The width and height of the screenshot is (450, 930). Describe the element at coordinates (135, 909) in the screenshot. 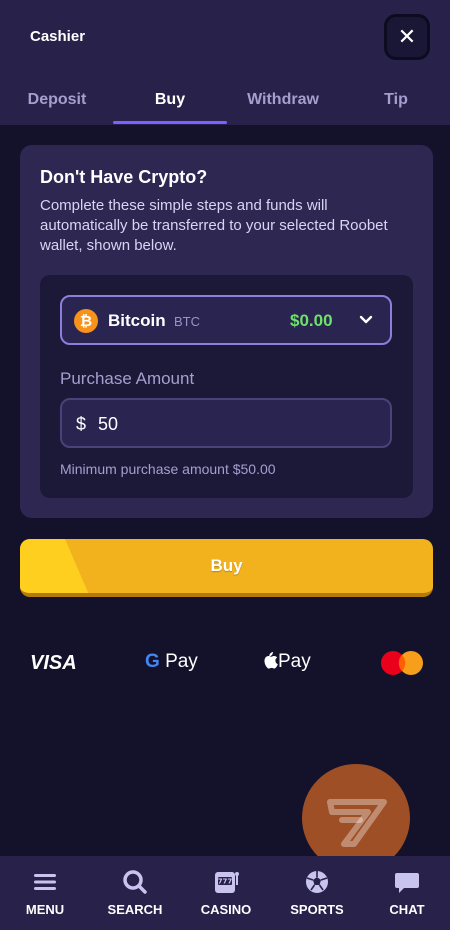

I see `nav-search-label: SEARCH` at that location.